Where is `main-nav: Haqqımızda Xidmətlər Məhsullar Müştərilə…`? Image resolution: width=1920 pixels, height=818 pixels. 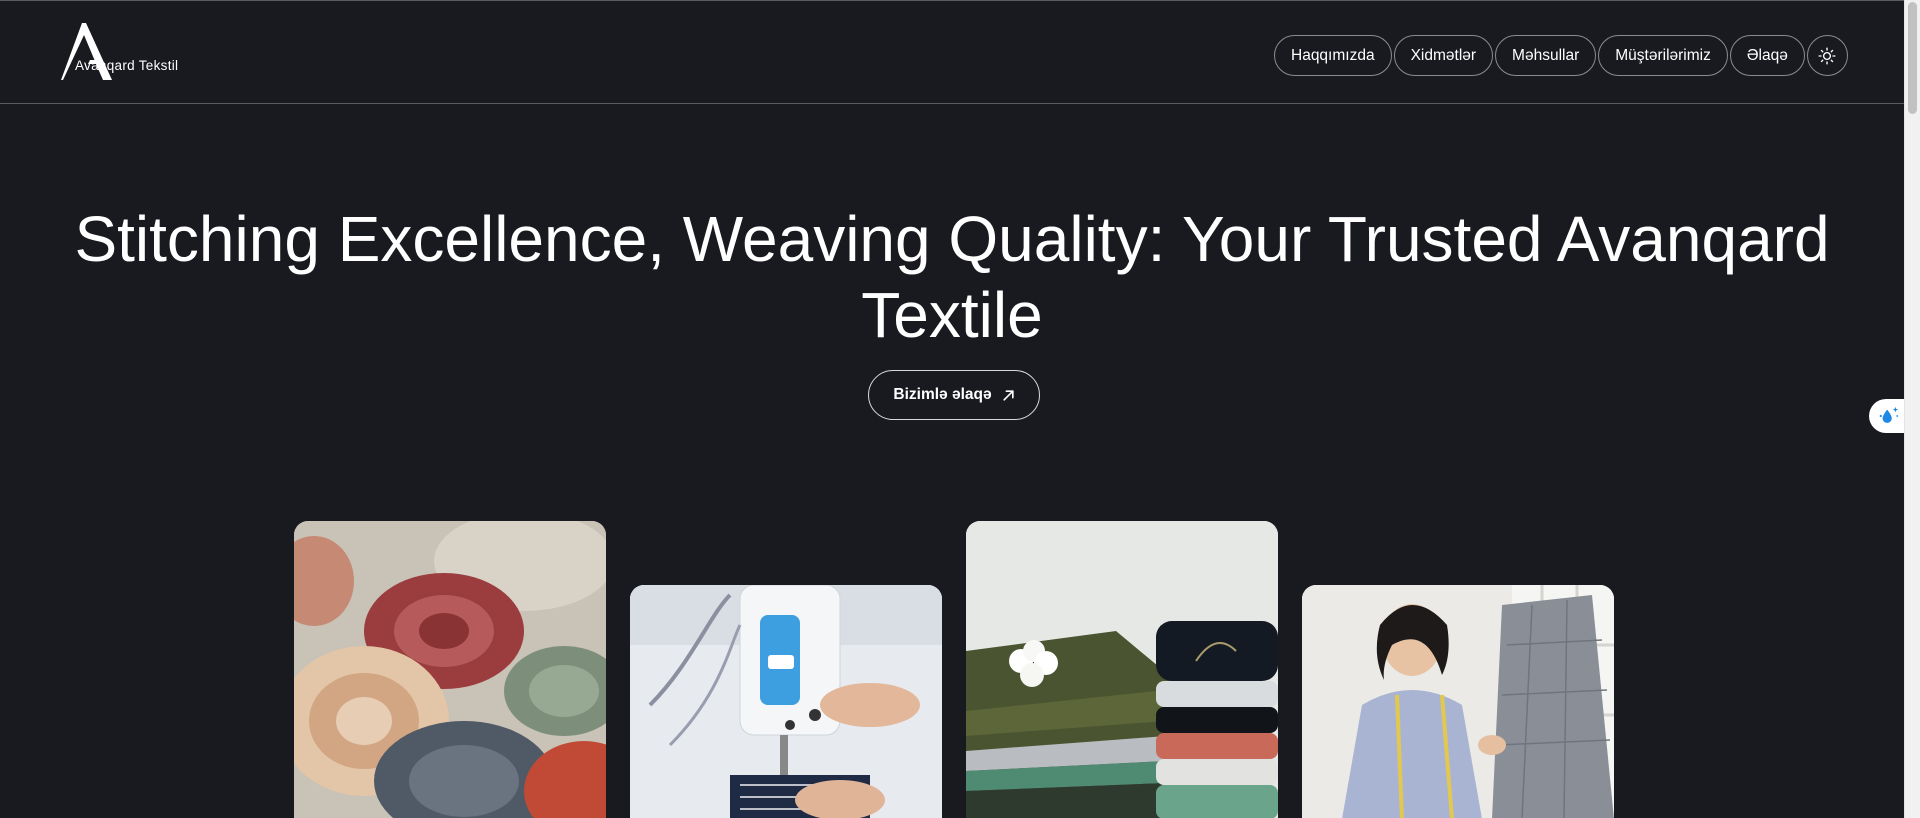 main-nav: Haqqımızda Xidmətlər Məhsullar Müştərilə… is located at coordinates (1561, 55).